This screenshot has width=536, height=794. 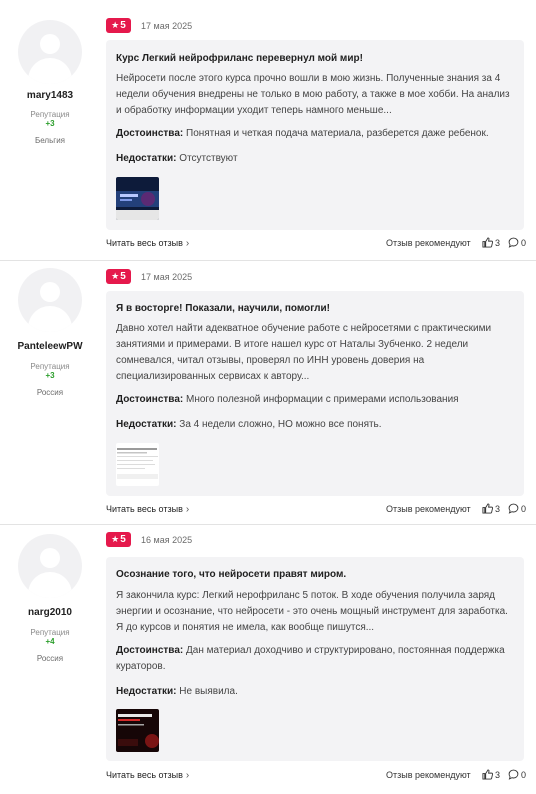 What do you see at coordinates (50, 140) in the screenshot?
I see `country: Бельгия` at bounding box center [50, 140].